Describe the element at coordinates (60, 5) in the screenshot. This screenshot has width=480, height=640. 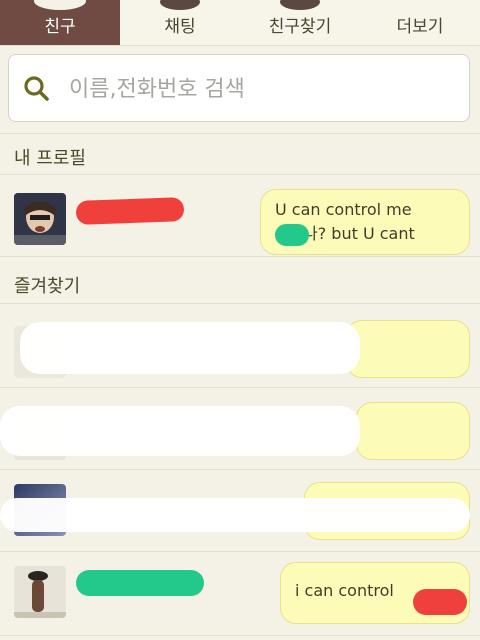
I see `friends-tab-icon` at that location.